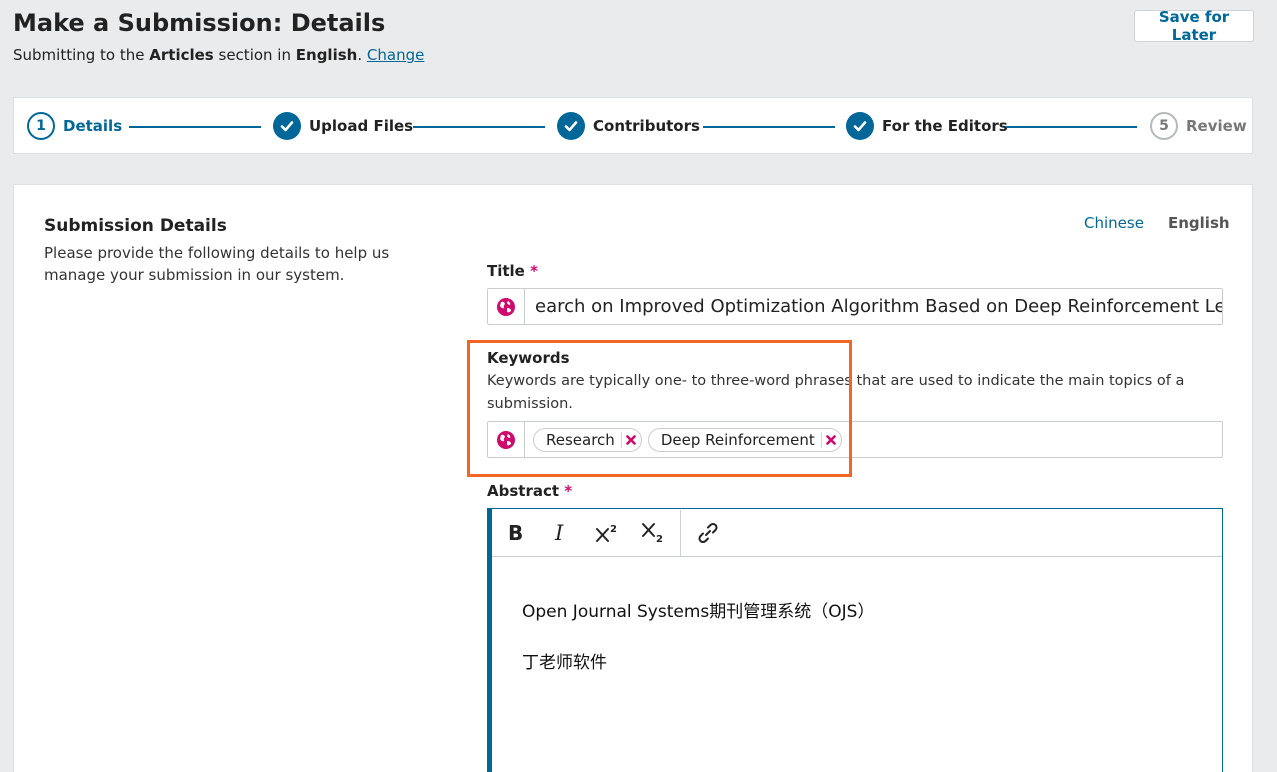 Image resolution: width=1277 pixels, height=772 pixels. I want to click on abstract-paragraph: Open Journal Systems期刊管理系统（OJS）, so click(698, 612).